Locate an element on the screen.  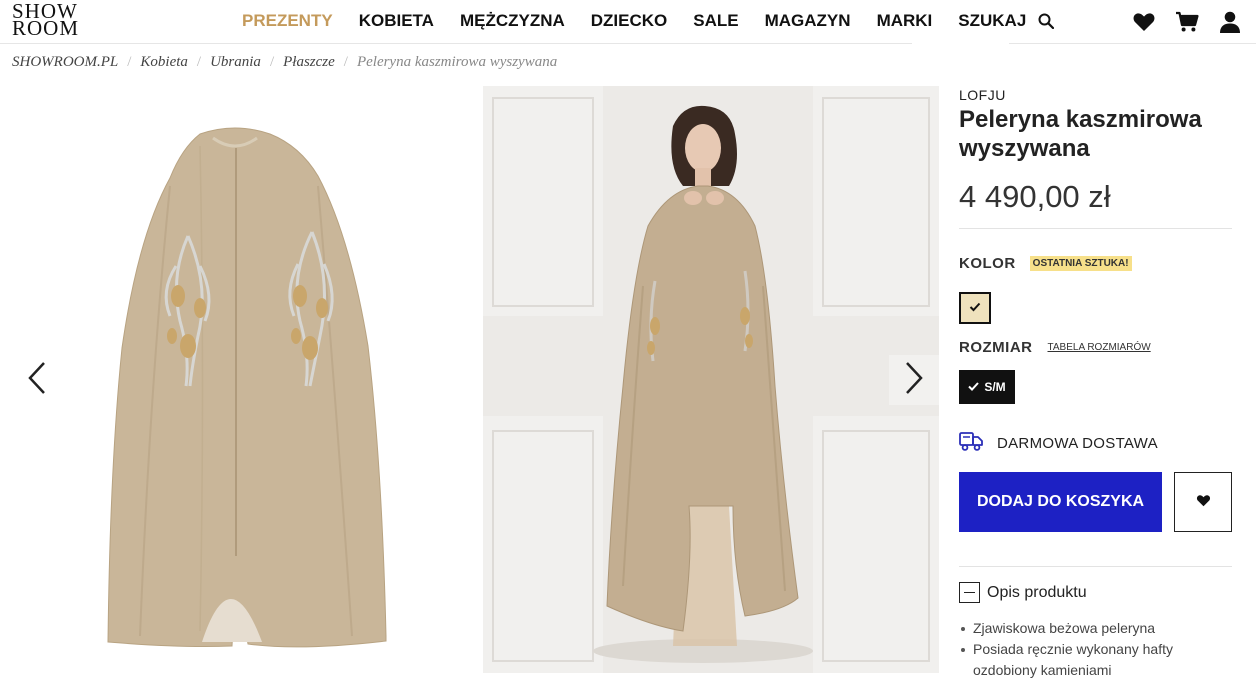
nav-item-sale: SALE is located at coordinates (715, 21).